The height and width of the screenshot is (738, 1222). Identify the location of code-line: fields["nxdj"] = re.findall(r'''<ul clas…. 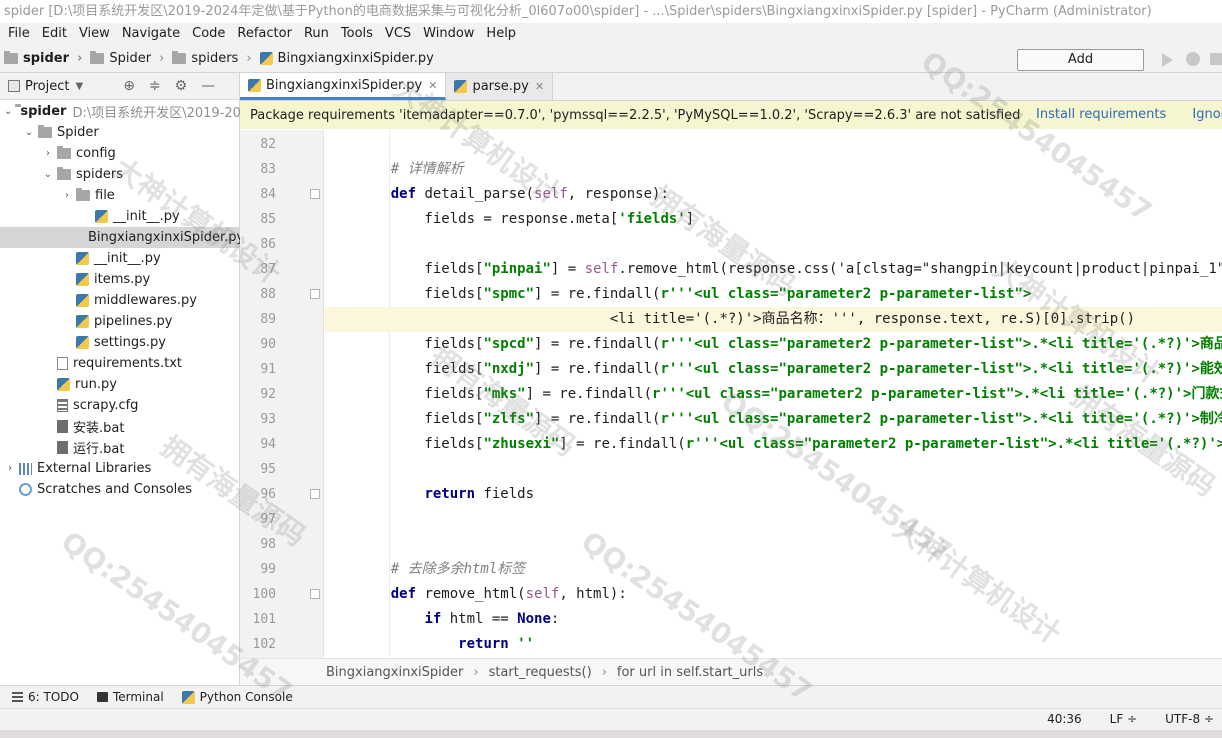
(773, 369).